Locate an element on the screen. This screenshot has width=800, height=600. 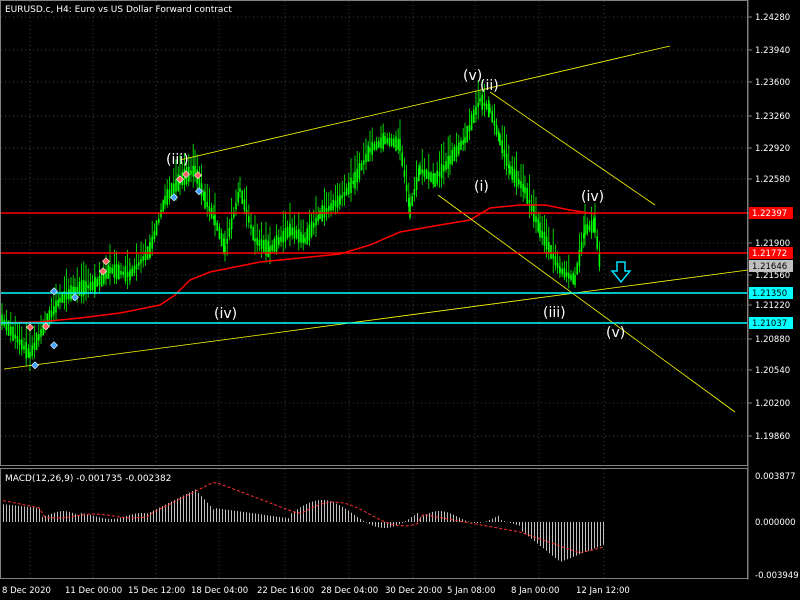
time-tick-label: 5 Jan 08:00 is located at coordinates (471, 591).